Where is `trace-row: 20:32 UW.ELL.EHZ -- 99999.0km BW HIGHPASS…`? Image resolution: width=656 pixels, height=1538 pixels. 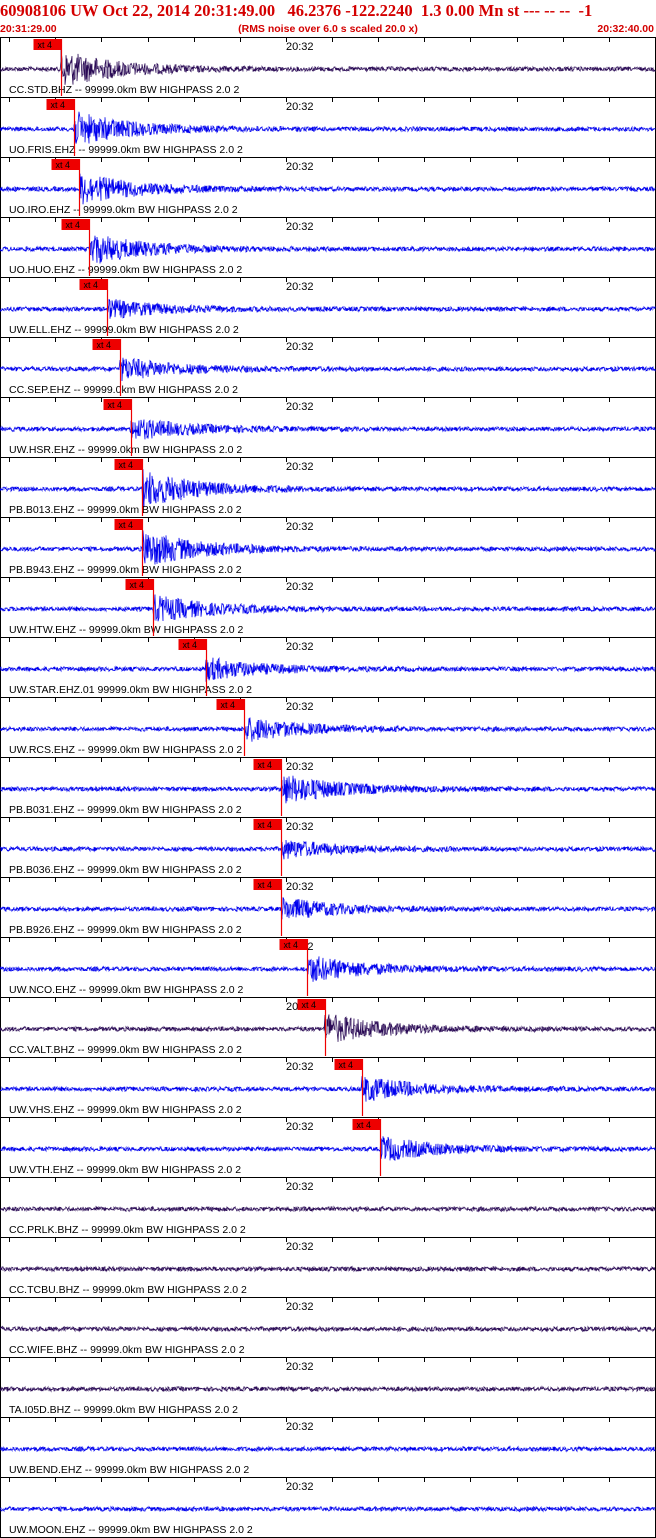 trace-row: 20:32 UW.ELL.EHZ -- 99999.0km BW HIGHPASS… is located at coordinates (328, 306).